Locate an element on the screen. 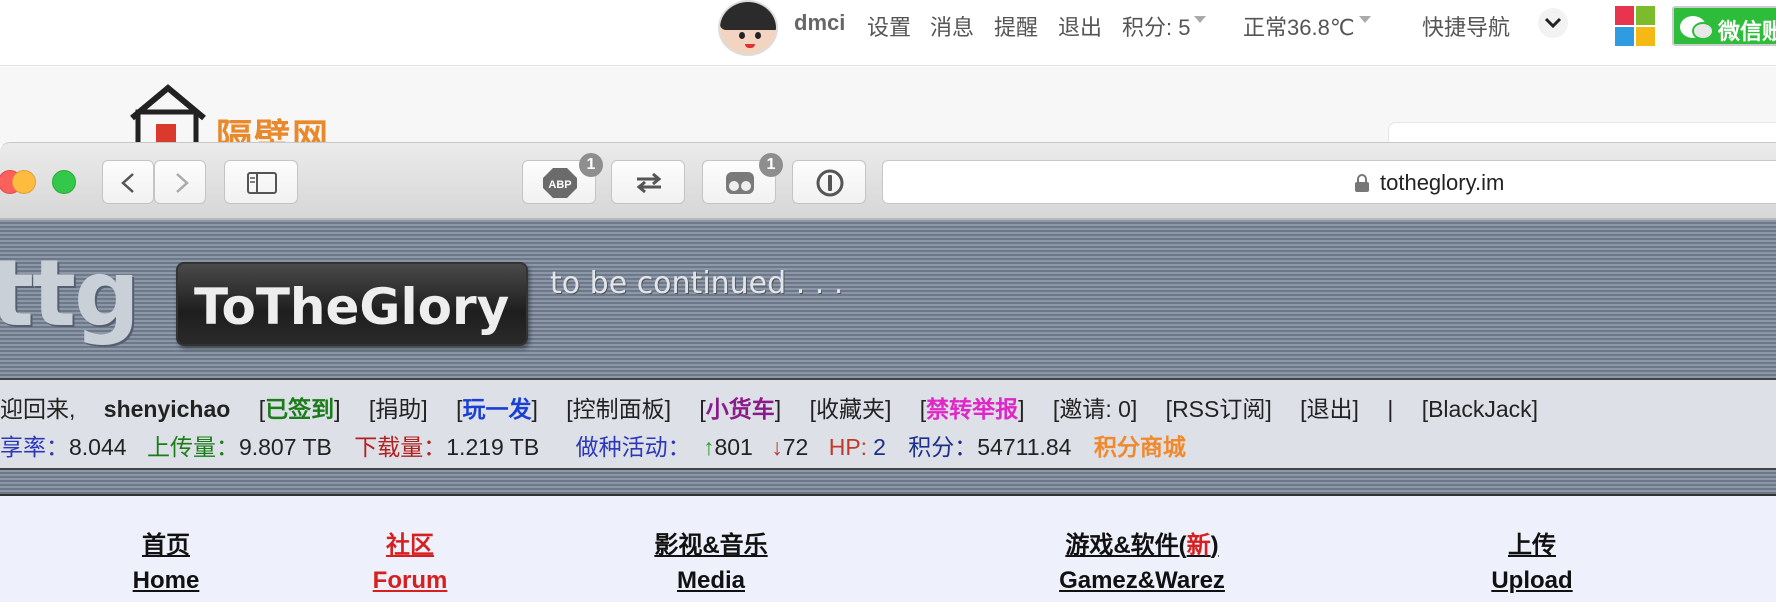  seeding-label: 做种活动： is located at coordinates (633, 447).